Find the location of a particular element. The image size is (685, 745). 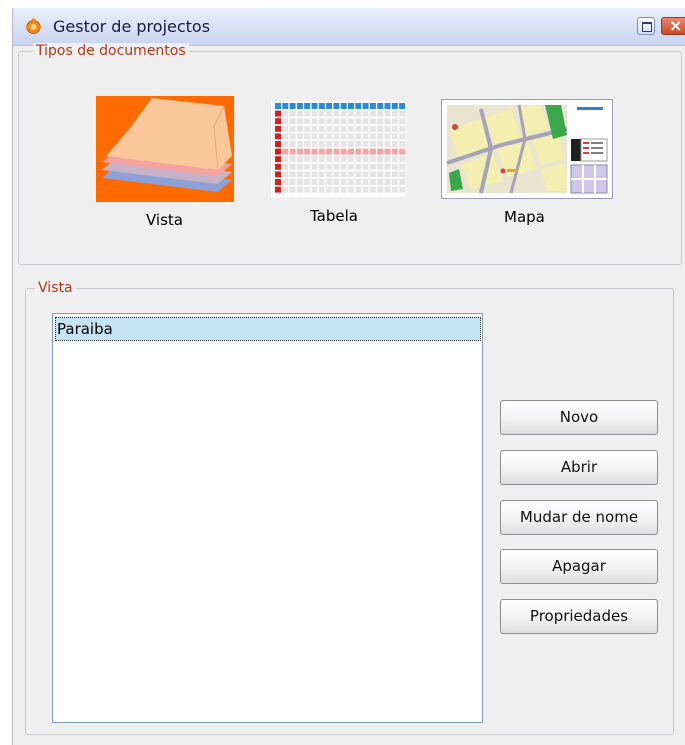

doc-type-vista: Vista is located at coordinates (165, 166).